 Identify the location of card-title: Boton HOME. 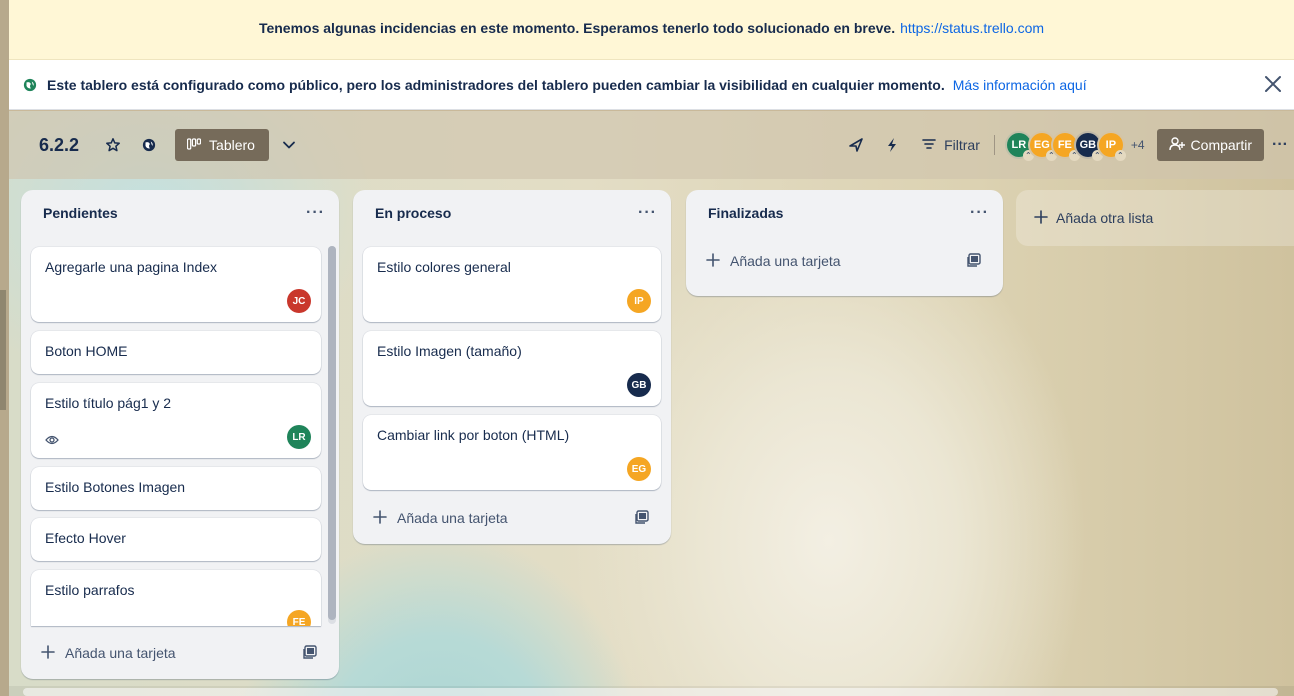
(86, 351).